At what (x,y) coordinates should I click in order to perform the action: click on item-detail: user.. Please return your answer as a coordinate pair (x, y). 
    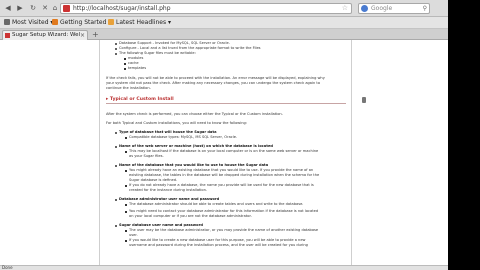
    Looking at the image, I should click on (133, 235).